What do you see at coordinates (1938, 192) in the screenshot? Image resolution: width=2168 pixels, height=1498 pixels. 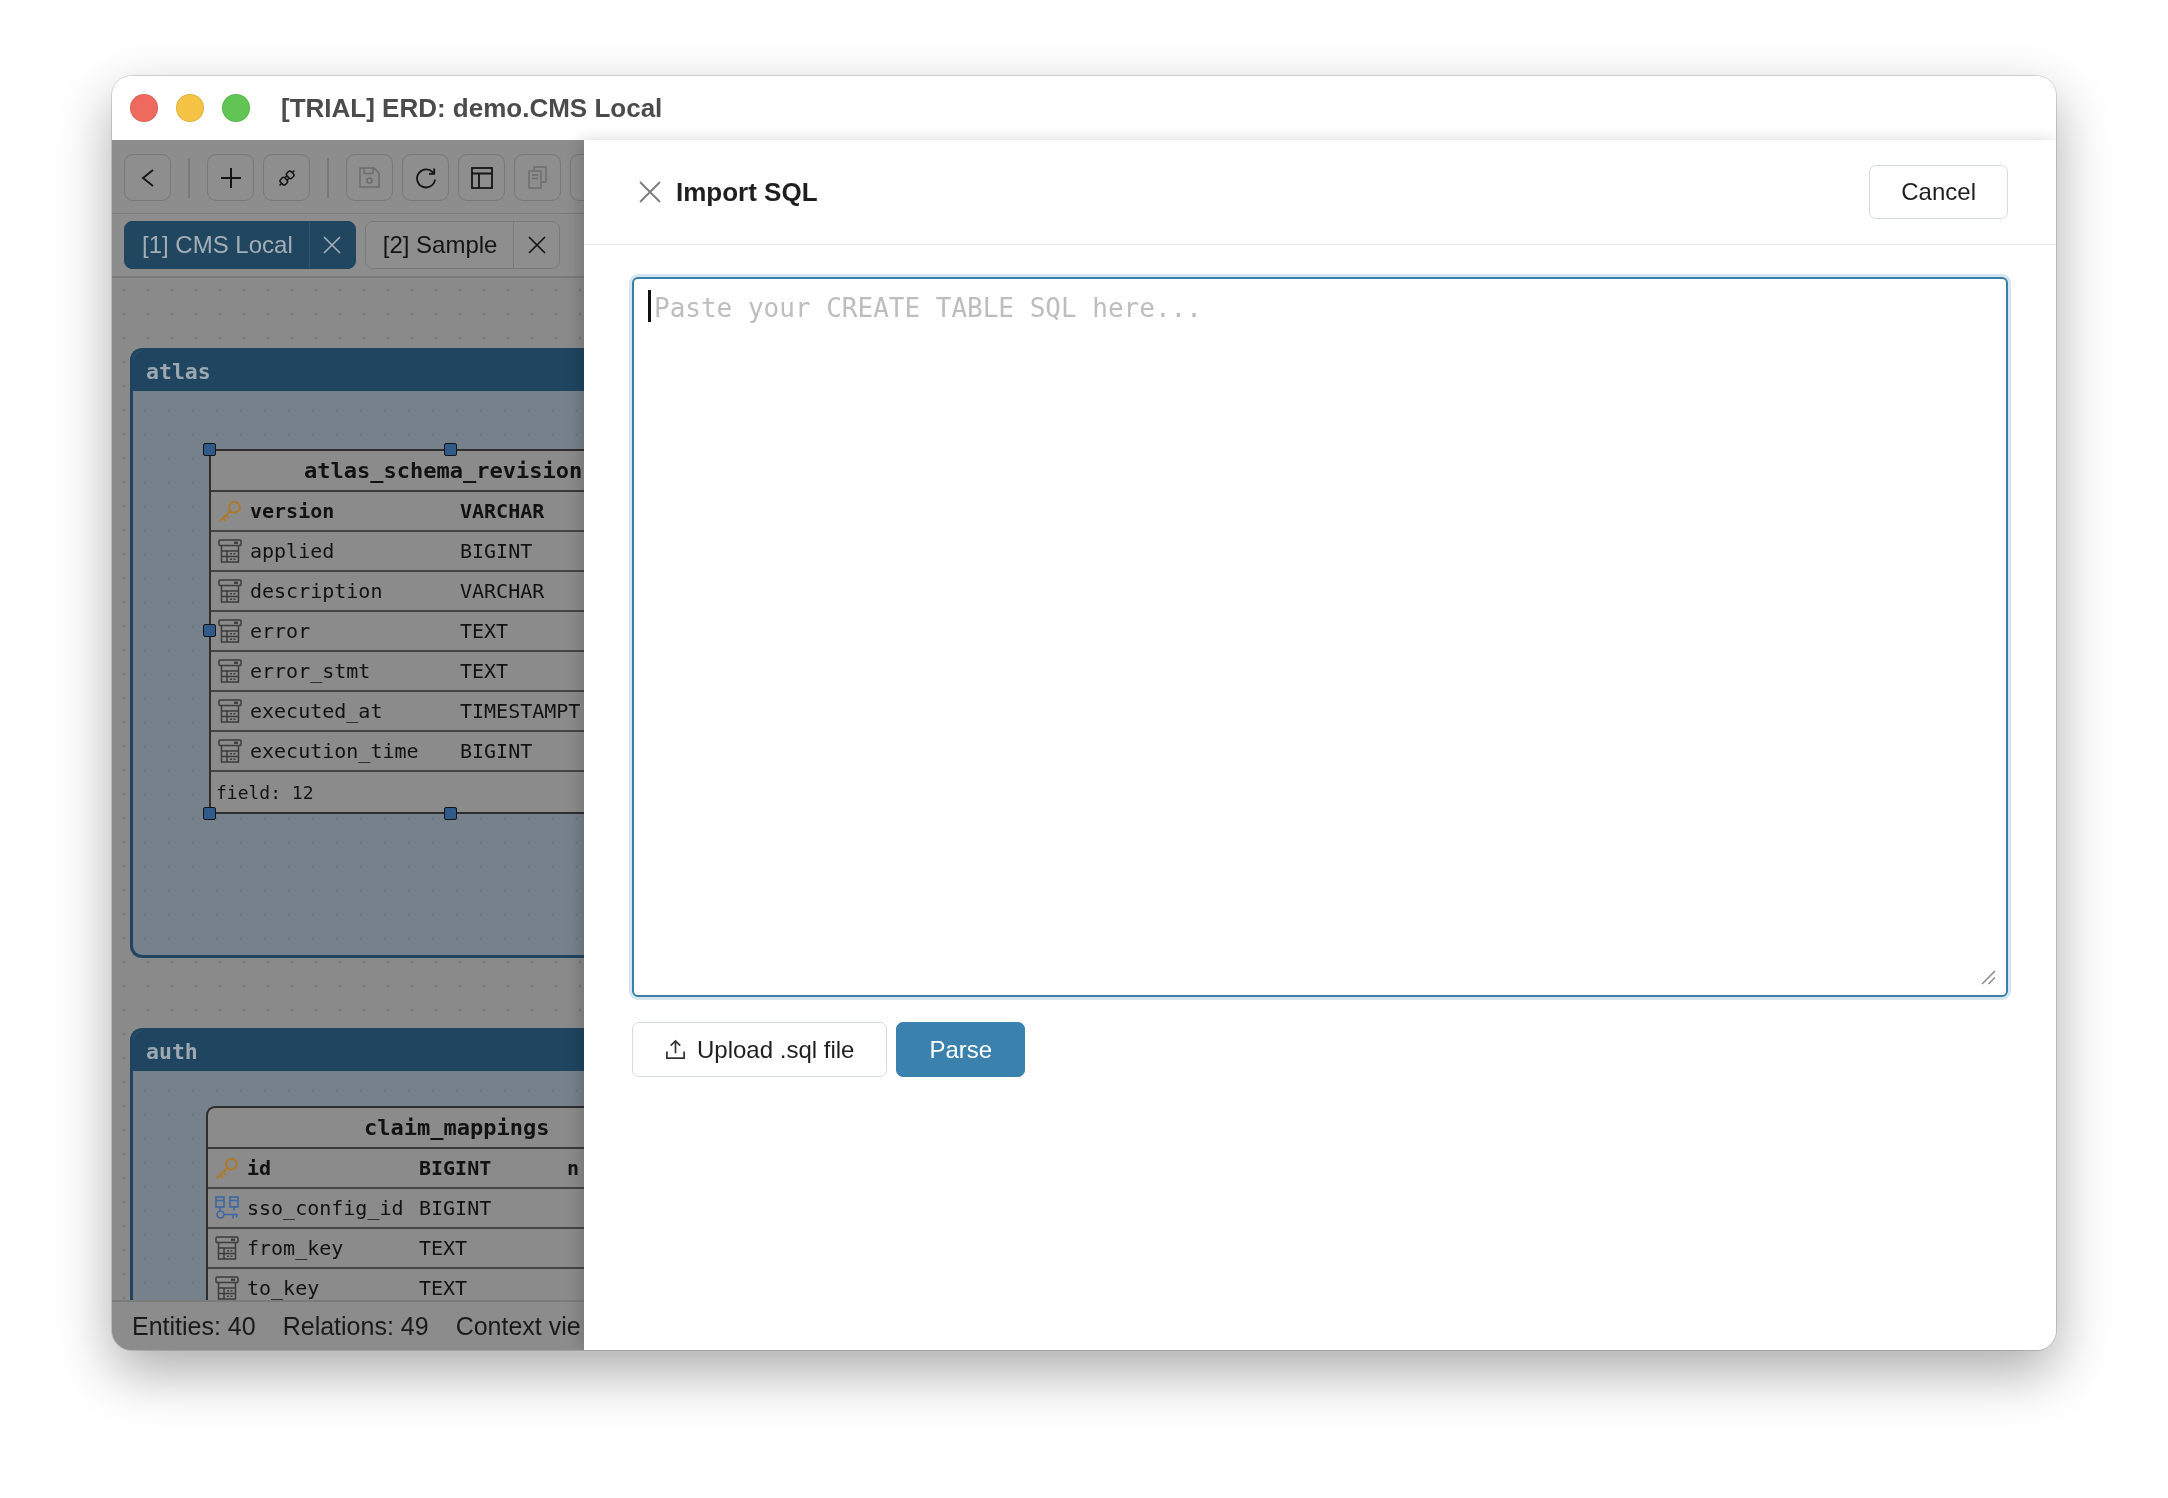 I see `cancel-button: Cancel` at bounding box center [1938, 192].